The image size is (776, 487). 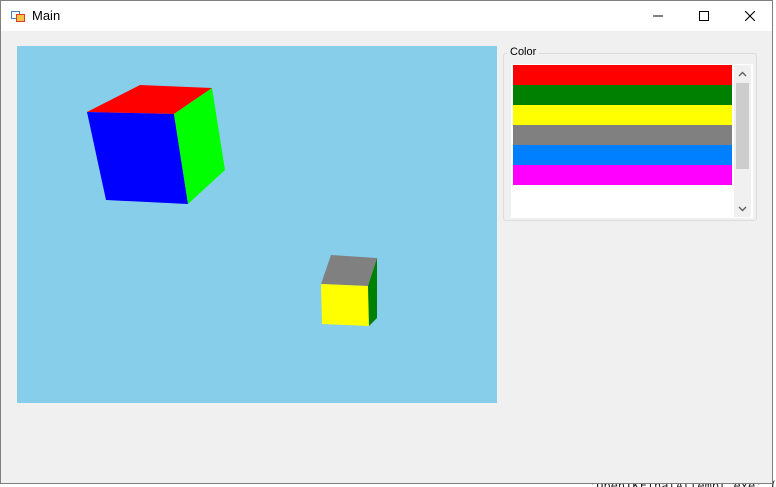 I want to click on color-list-scrollbar, so click(x=742, y=141).